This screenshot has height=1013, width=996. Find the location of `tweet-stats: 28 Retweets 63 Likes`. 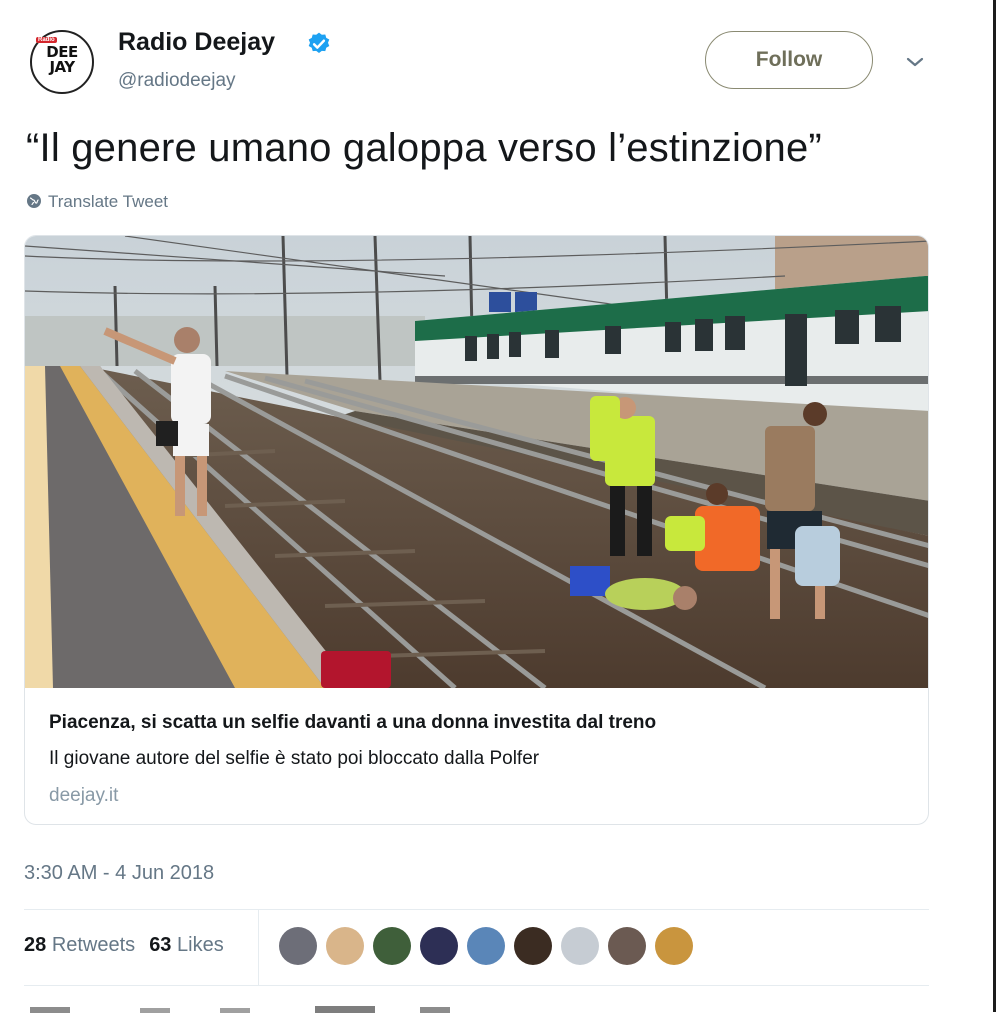

tweet-stats: 28 Retweets 63 Likes is located at coordinates (124, 945).